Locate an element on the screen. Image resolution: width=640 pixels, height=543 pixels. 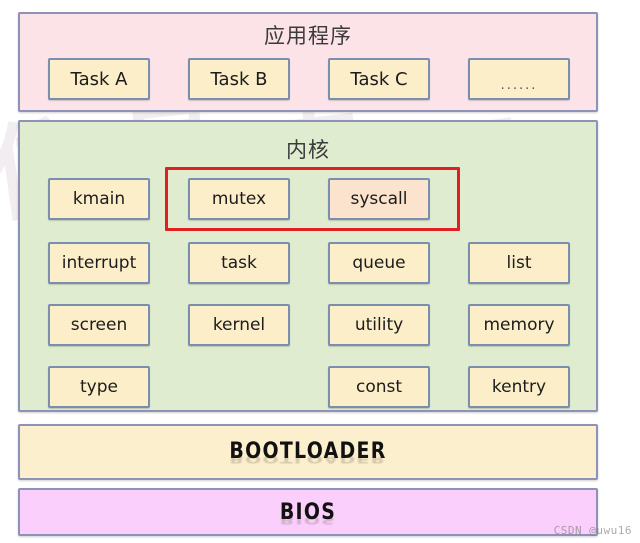
module-label: mutex is located at coordinates (239, 199).